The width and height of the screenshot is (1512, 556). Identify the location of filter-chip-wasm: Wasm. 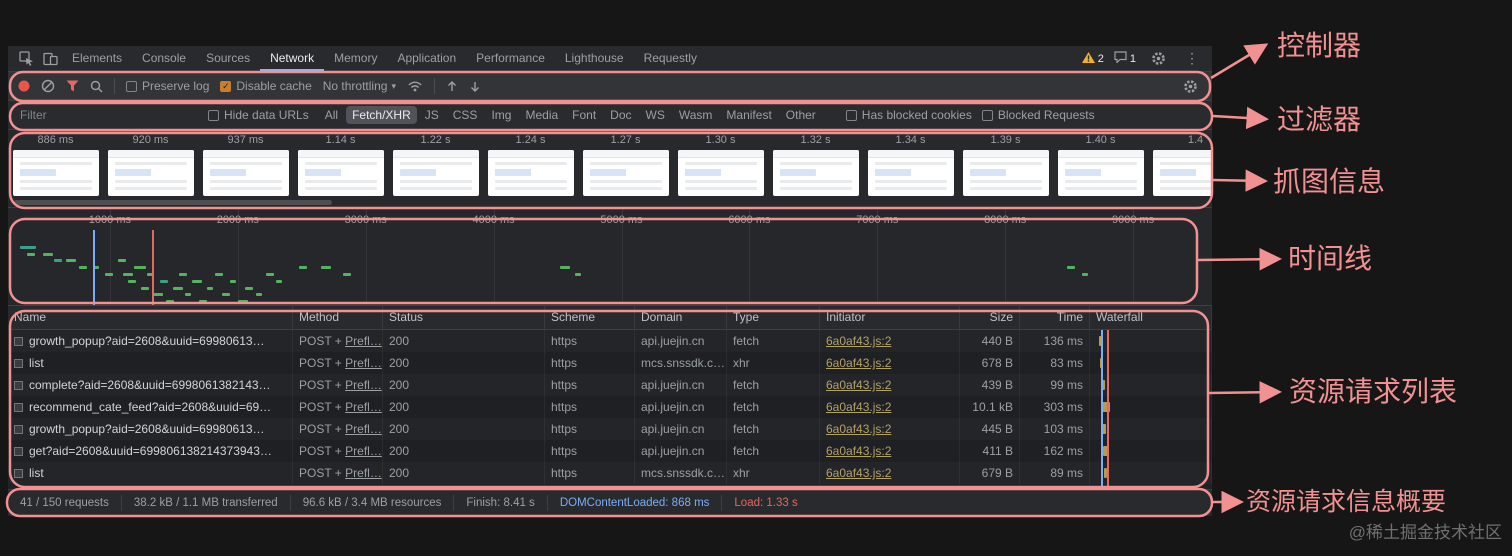
(696, 115).